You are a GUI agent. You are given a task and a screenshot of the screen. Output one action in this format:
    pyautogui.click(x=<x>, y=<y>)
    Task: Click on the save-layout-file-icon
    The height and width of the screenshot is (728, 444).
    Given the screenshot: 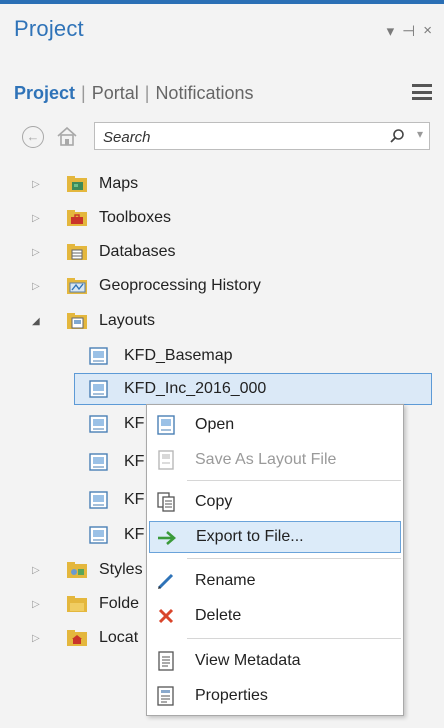 What is the action you would take?
    pyautogui.click(x=166, y=460)
    